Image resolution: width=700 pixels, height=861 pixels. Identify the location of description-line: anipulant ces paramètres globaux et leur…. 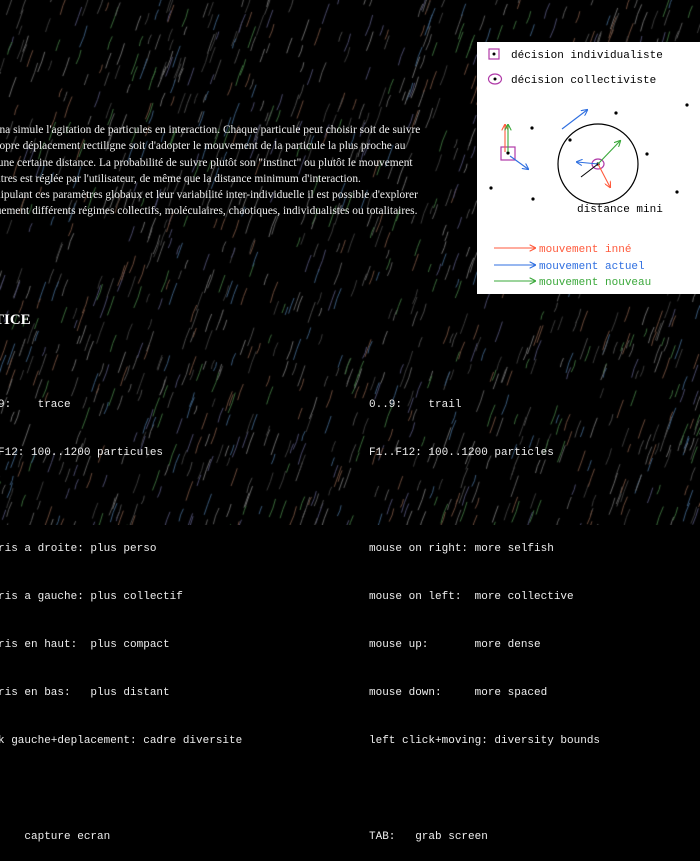
(209, 195).